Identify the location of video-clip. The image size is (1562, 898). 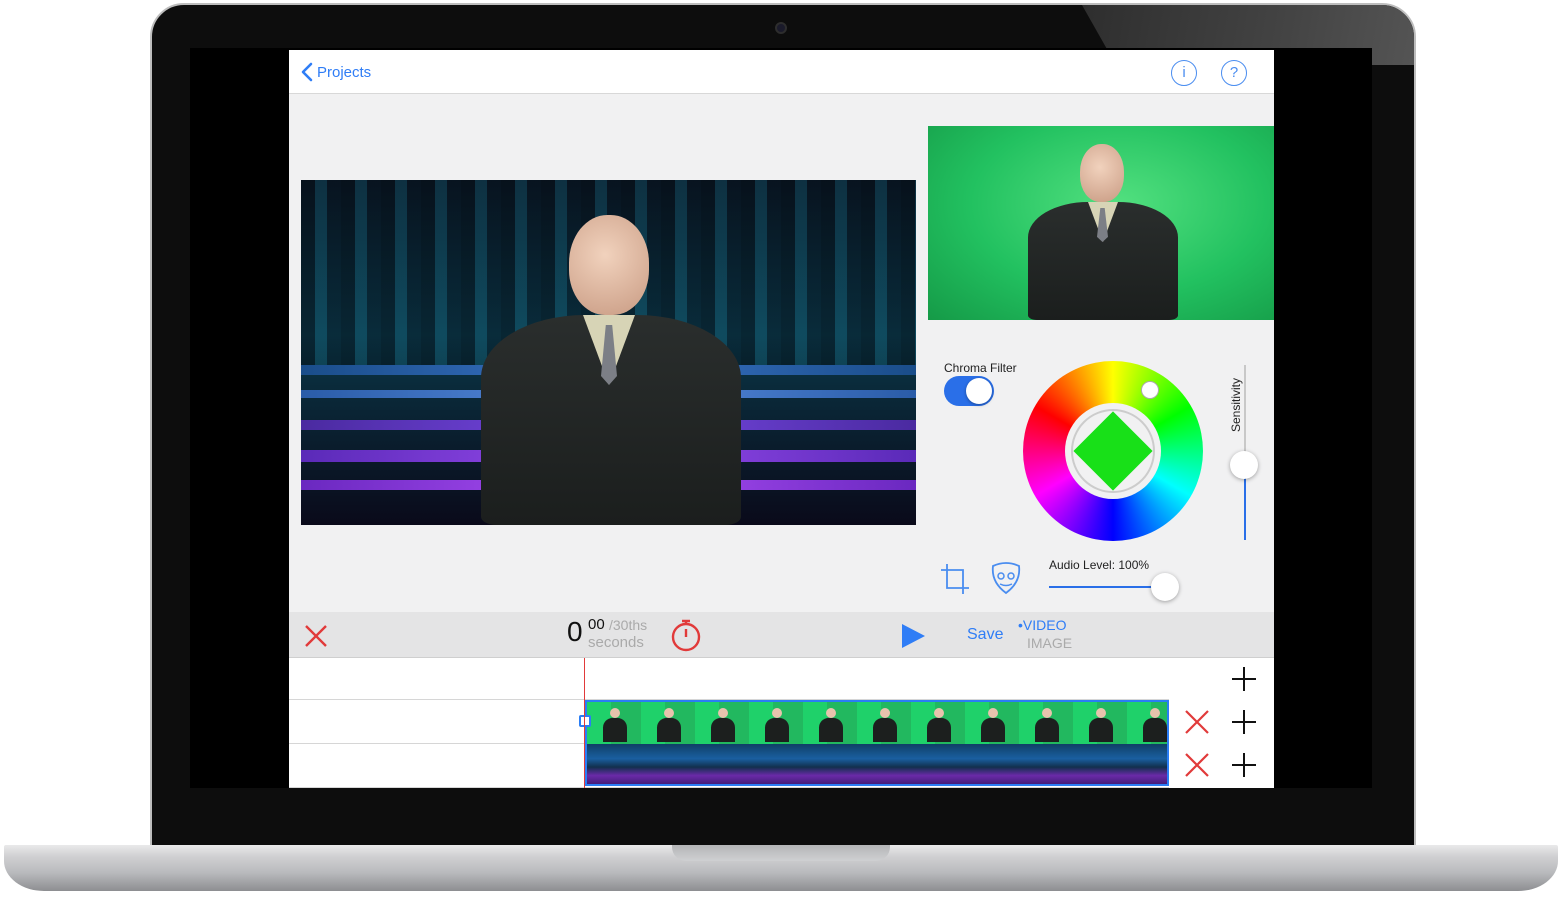
(877, 743).